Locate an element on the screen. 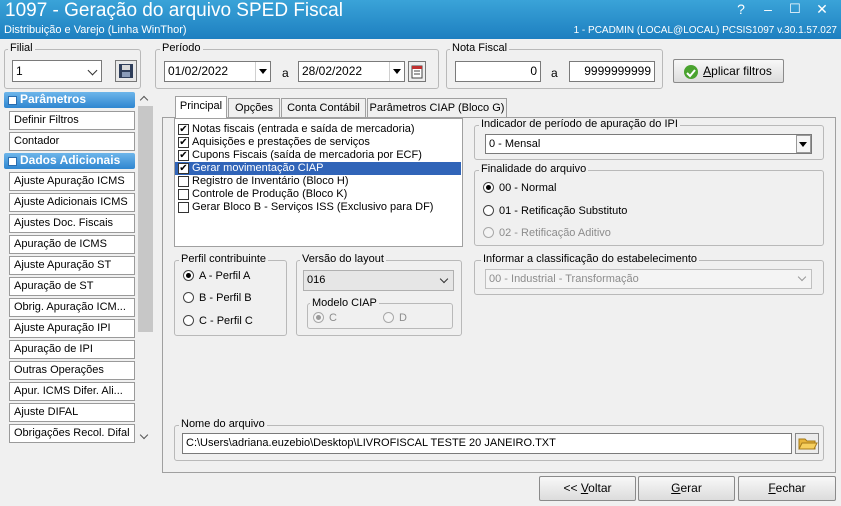 Image resolution: width=841 pixels, height=506 pixels. nota-separator: a is located at coordinates (554, 73).